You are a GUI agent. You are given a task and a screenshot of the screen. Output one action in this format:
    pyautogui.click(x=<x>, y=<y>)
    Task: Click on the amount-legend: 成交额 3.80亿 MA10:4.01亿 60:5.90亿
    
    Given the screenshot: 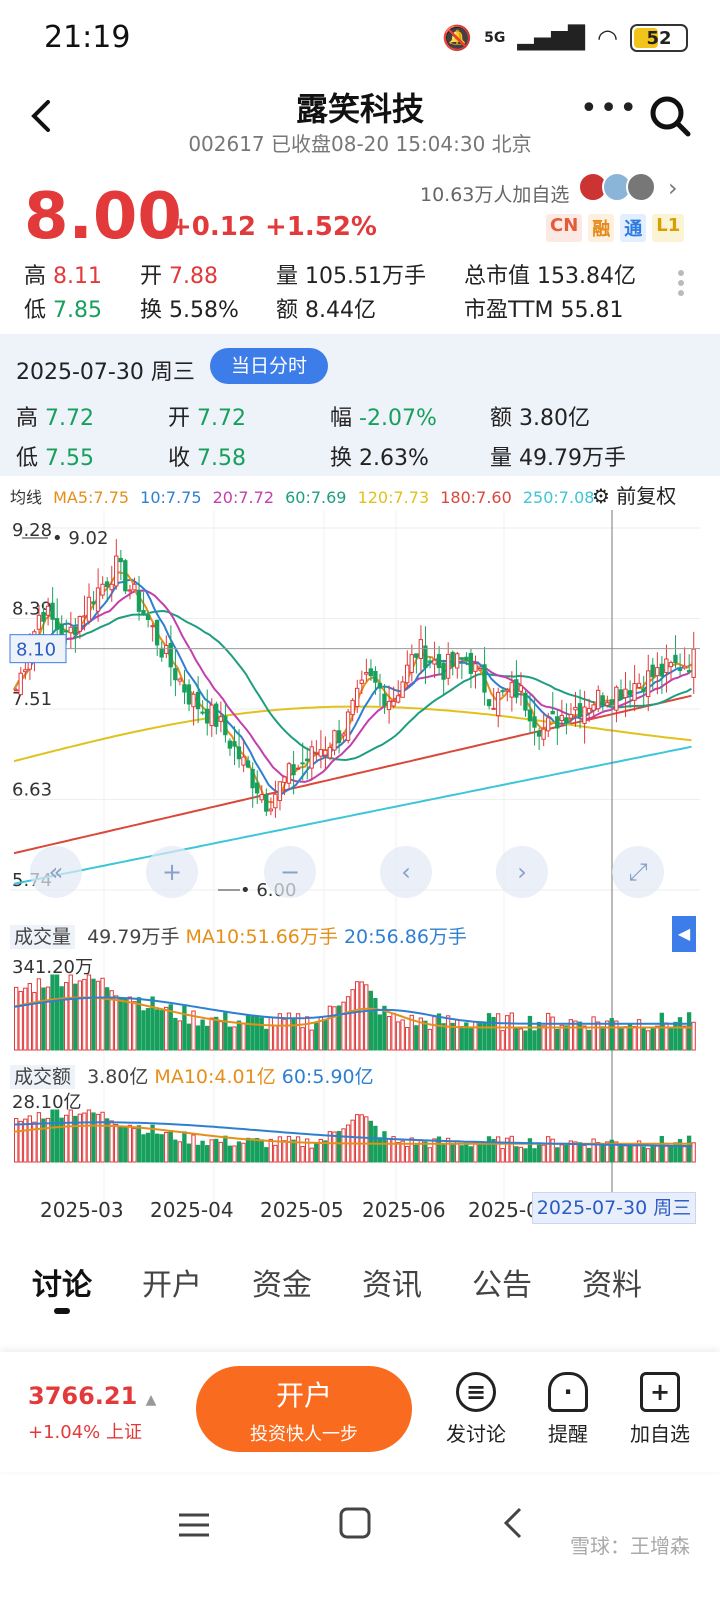 What is the action you would take?
    pyautogui.click(x=192, y=1075)
    